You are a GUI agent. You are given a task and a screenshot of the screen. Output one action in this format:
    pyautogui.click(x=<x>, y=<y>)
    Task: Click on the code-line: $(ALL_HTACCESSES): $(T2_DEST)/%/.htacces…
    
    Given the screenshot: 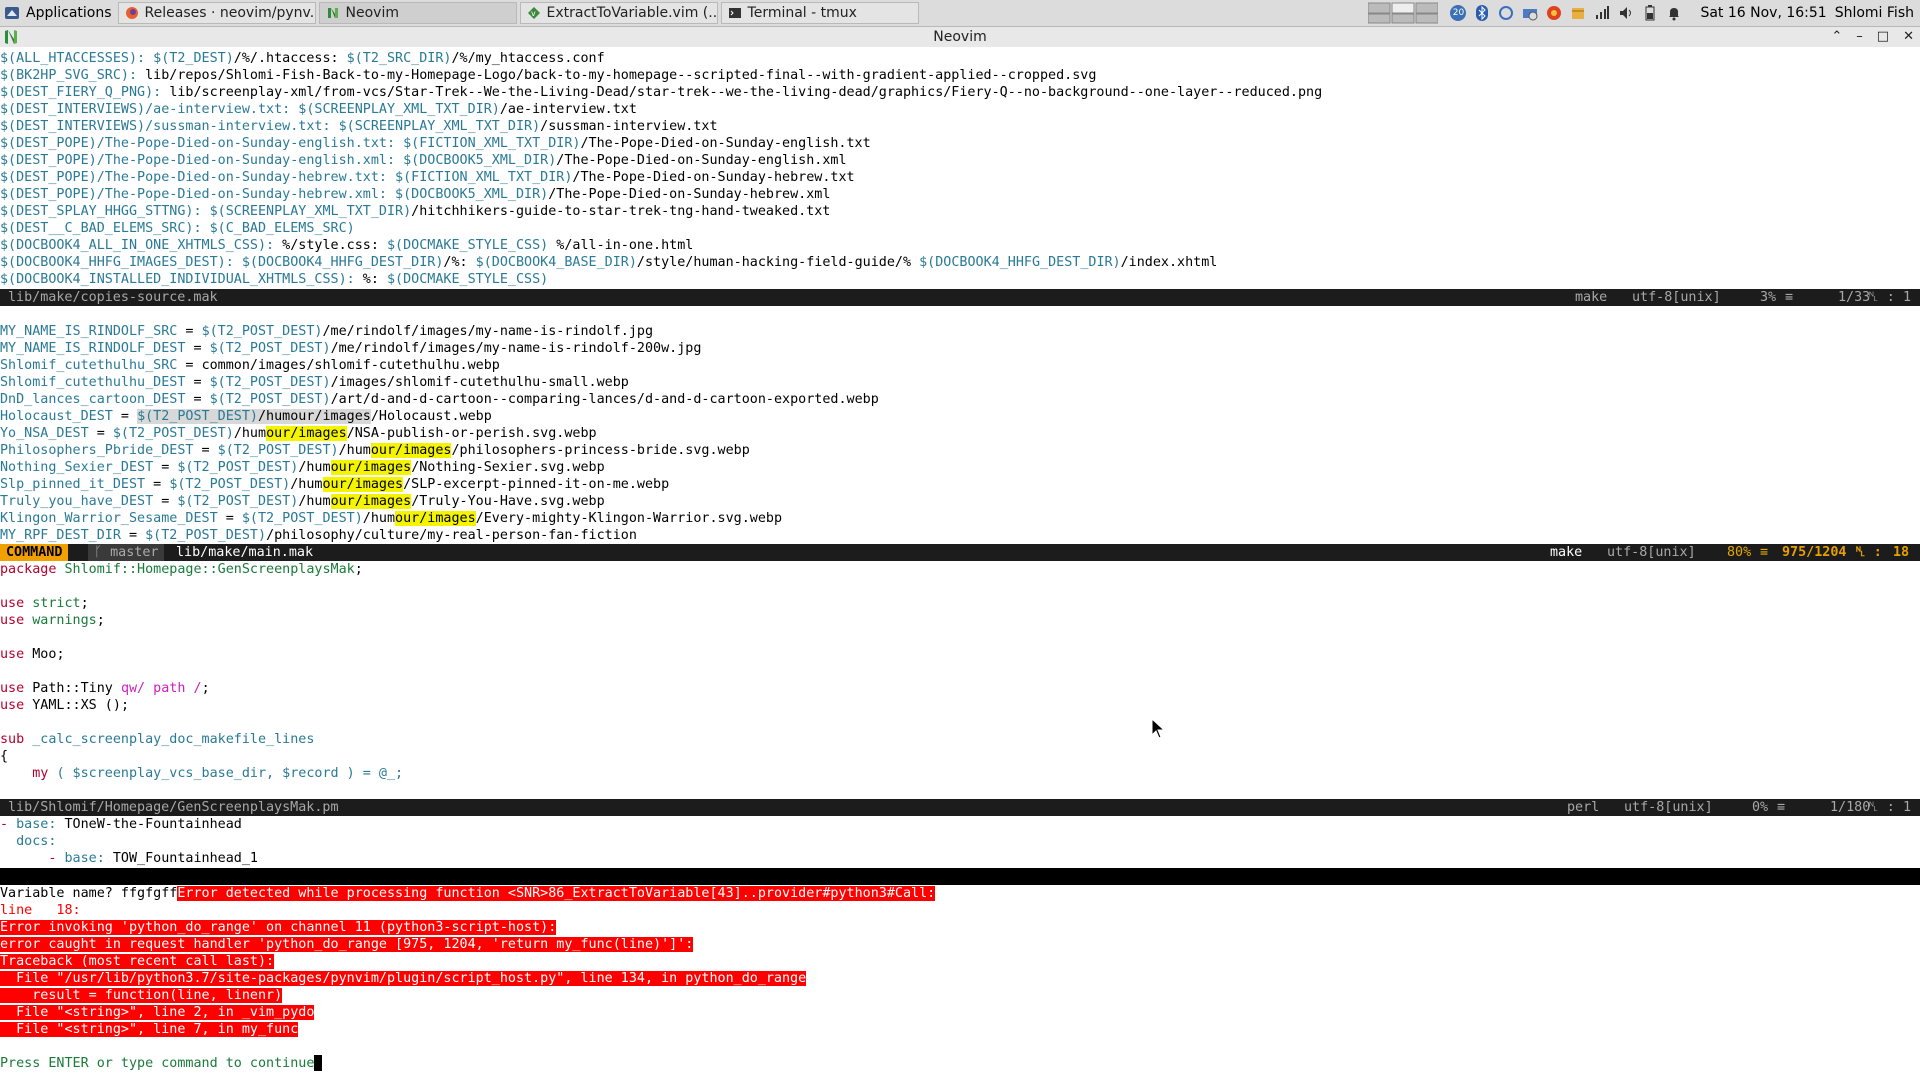 What is the action you would take?
    pyautogui.click(x=302, y=58)
    